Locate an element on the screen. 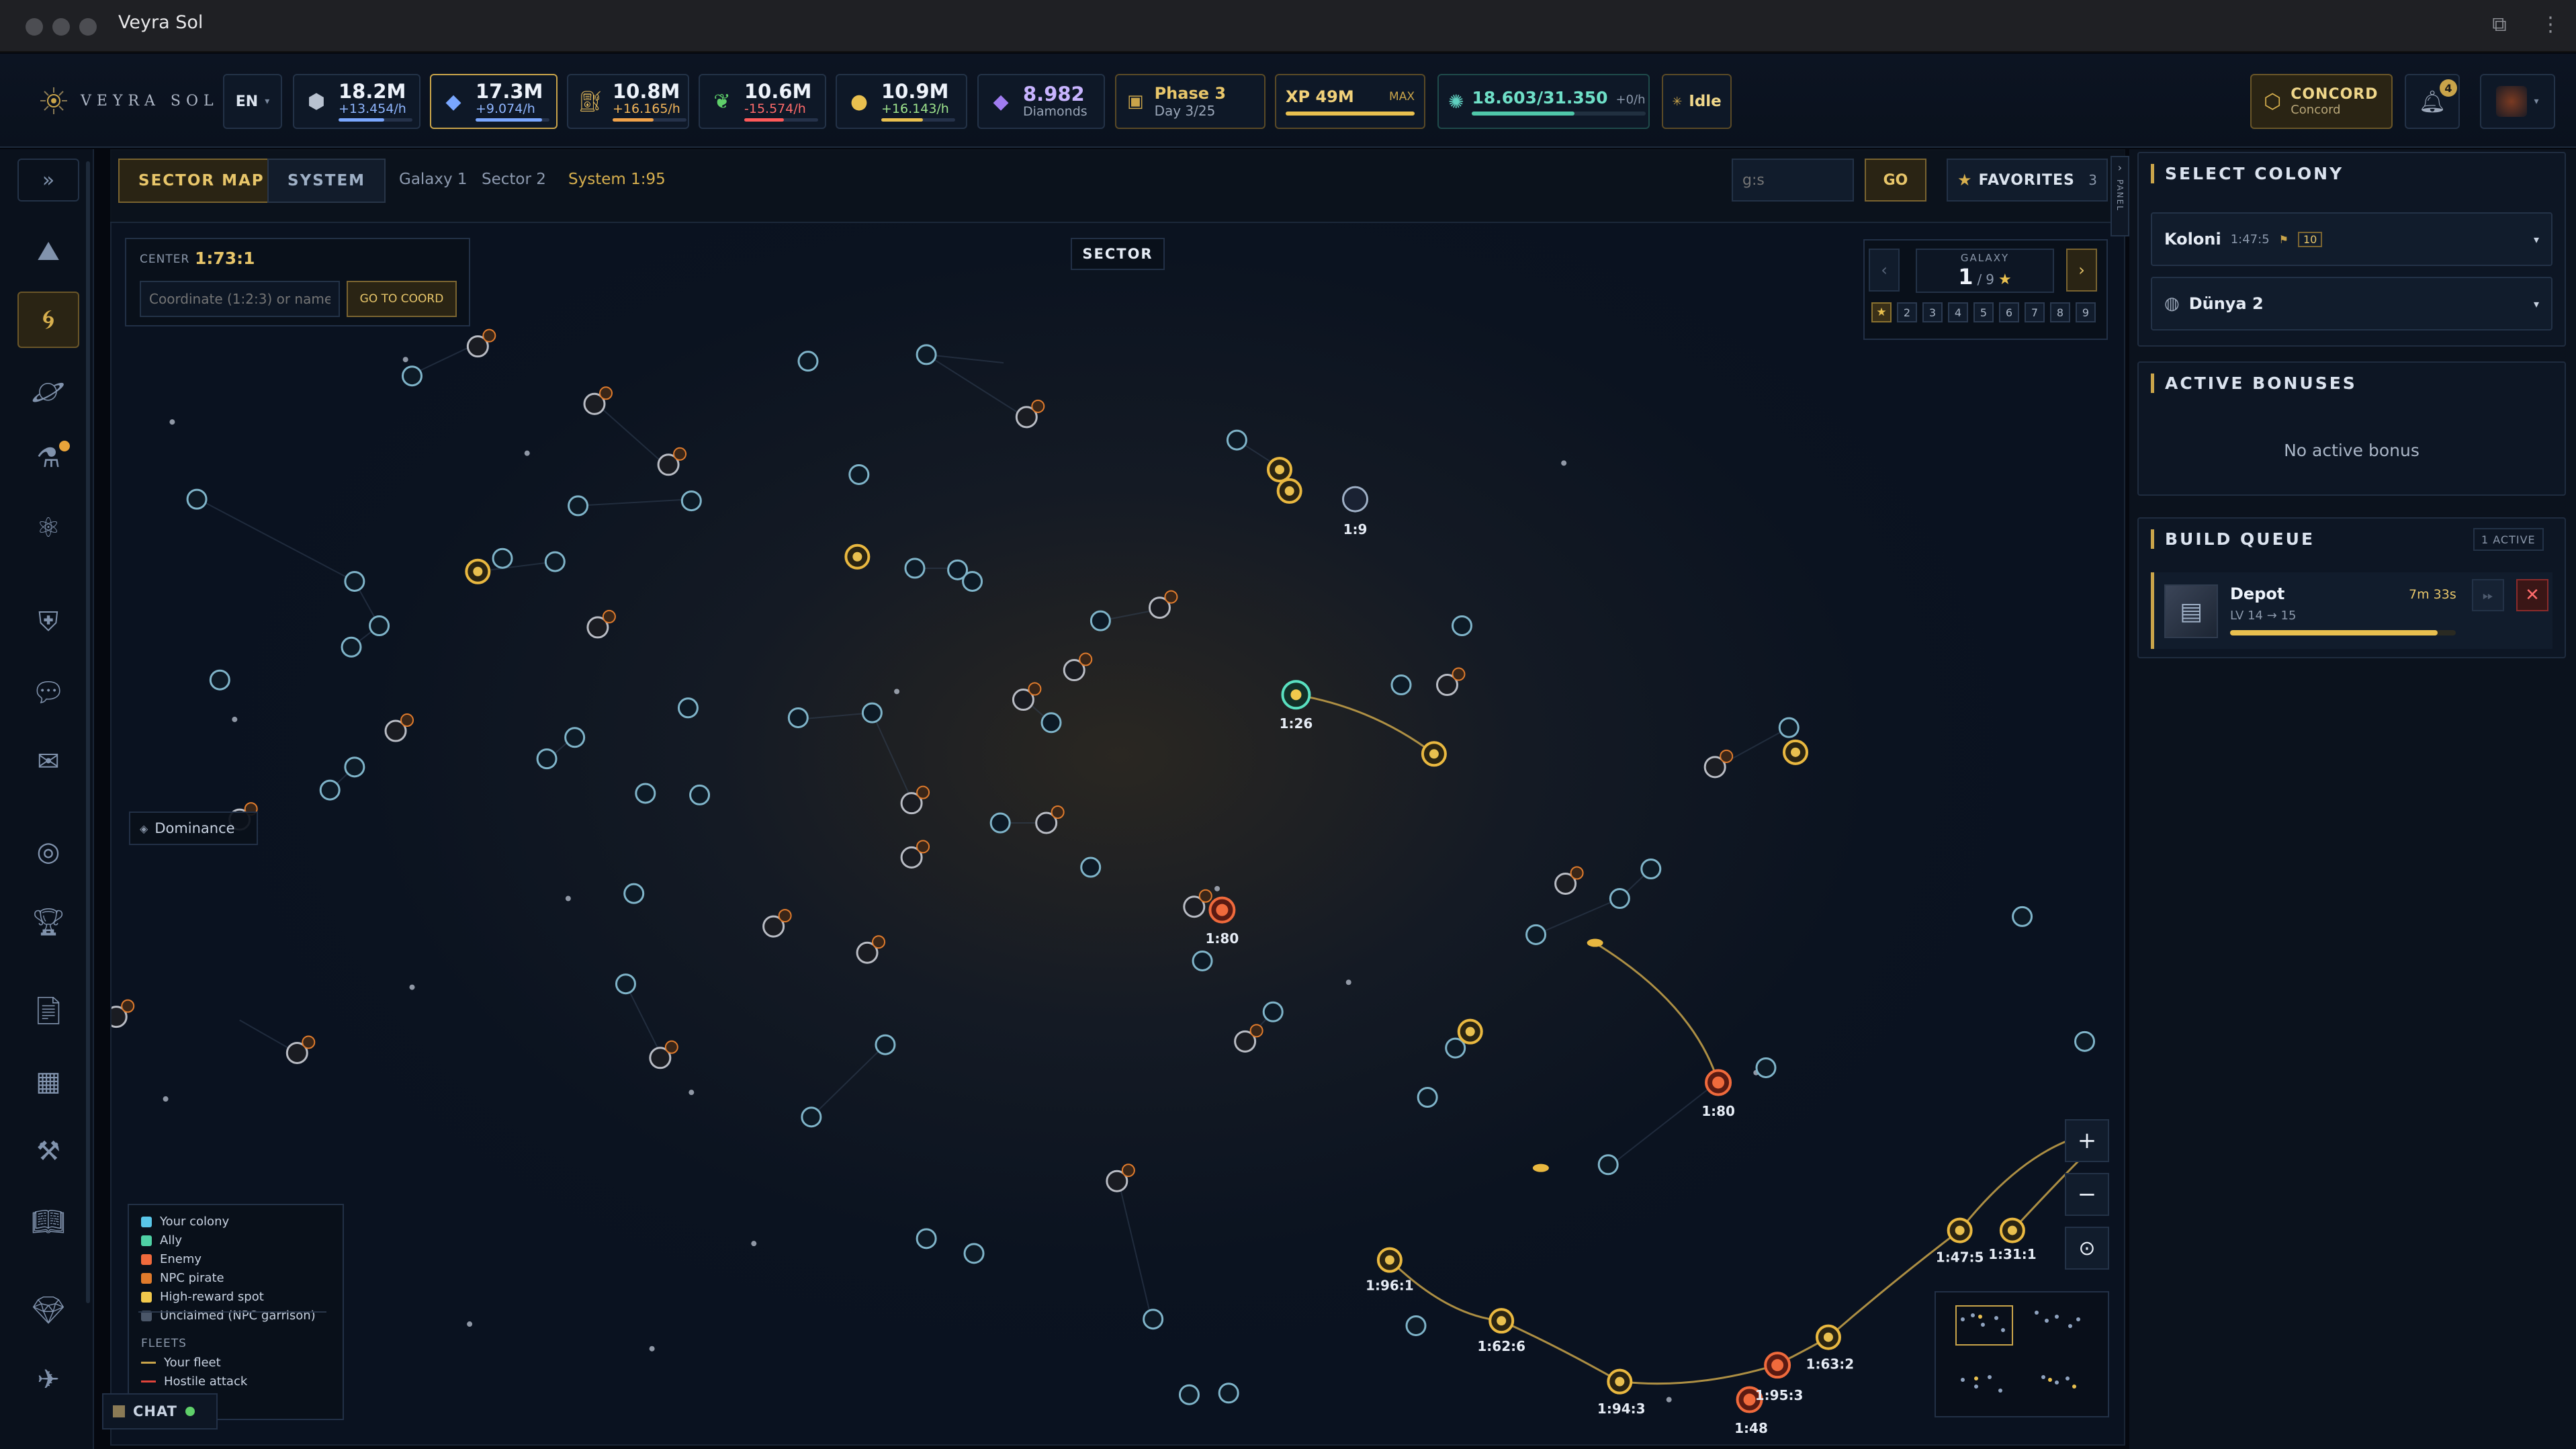 The height and width of the screenshot is (1449, 2576). brand-logo: VEYRA SOL is located at coordinates (129, 101).